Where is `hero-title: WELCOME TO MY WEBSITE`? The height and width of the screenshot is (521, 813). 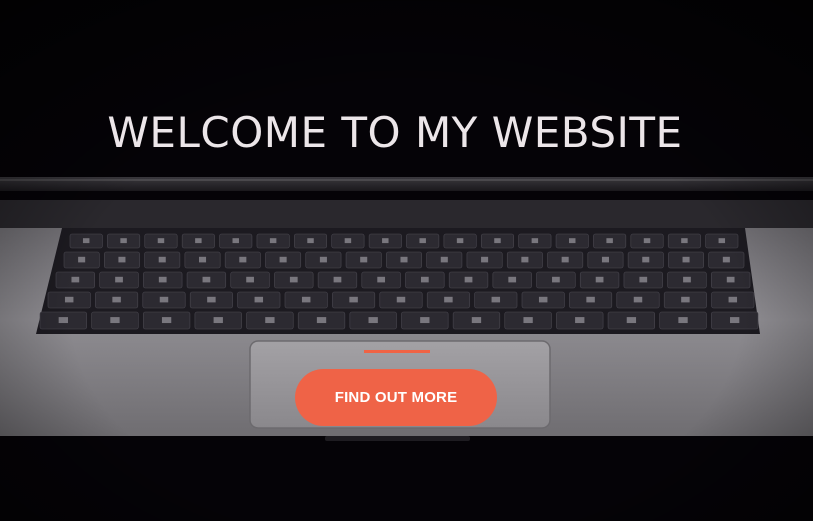 hero-title: WELCOME TO MY WEBSITE is located at coordinates (395, 132).